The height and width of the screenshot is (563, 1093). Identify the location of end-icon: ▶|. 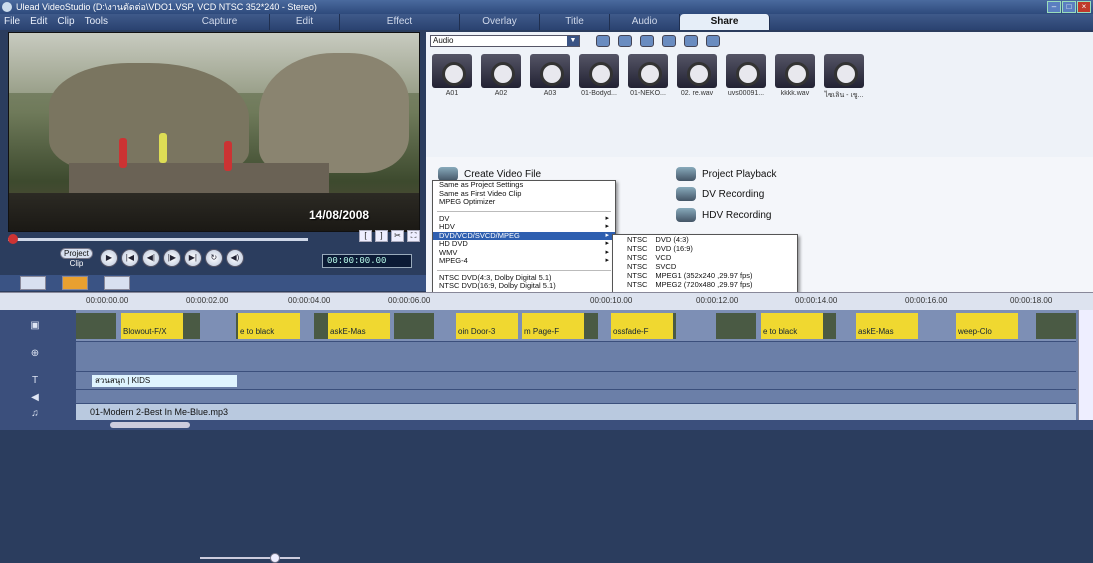
(192, 258).